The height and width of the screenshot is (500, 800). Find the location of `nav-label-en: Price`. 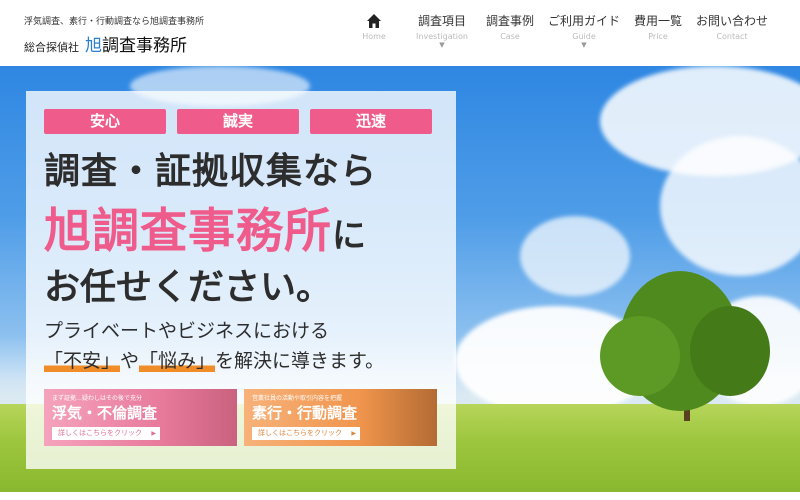

nav-label-en: Price is located at coordinates (658, 36).